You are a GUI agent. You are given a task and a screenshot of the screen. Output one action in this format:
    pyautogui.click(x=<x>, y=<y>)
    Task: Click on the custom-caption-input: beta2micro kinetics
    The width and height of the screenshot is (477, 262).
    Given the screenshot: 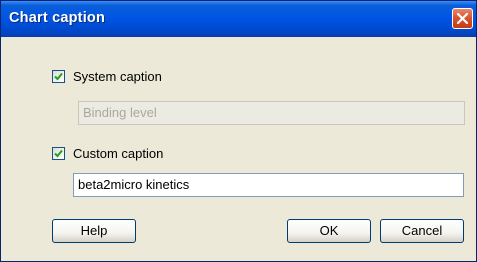 What is the action you would take?
    pyautogui.click(x=268, y=185)
    